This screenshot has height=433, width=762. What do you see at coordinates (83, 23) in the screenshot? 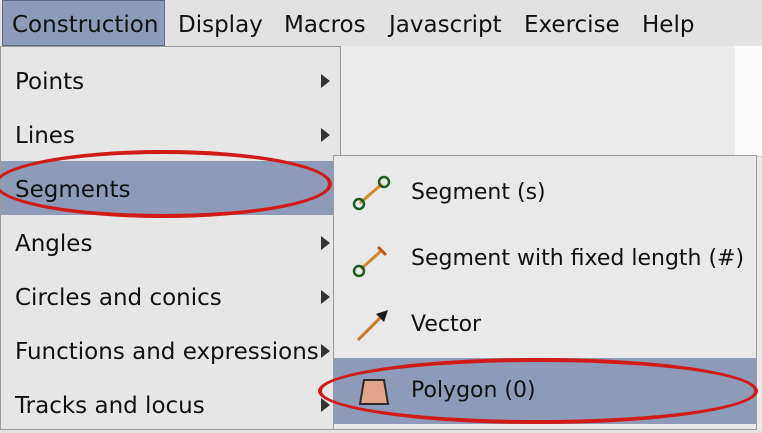
I see `menu-construction: Construction` at bounding box center [83, 23].